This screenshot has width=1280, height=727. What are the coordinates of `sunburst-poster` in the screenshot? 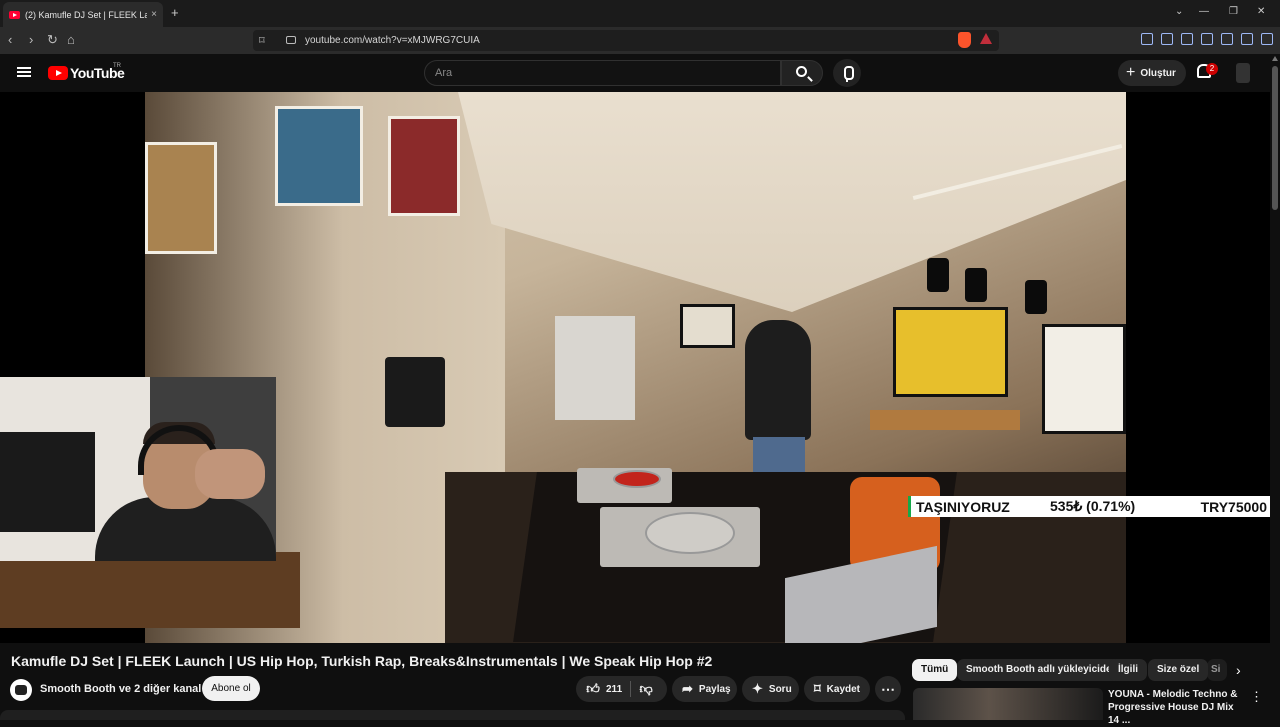 It's located at (950, 352).